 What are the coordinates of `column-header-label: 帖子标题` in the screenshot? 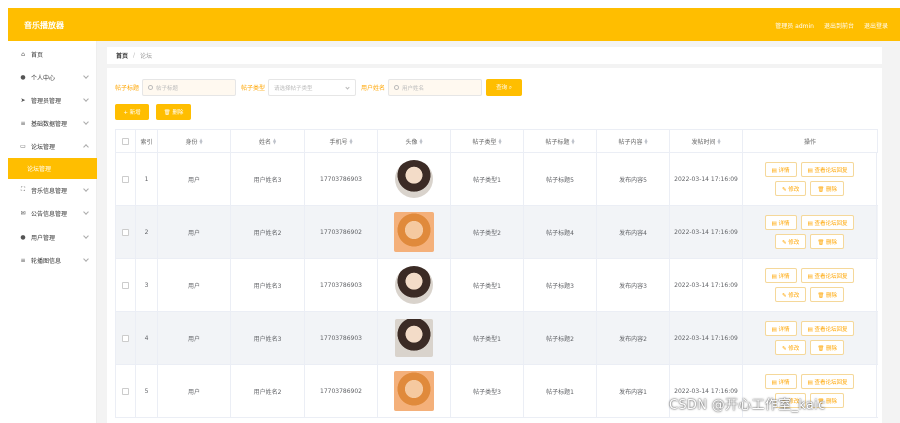 It's located at (557, 142).